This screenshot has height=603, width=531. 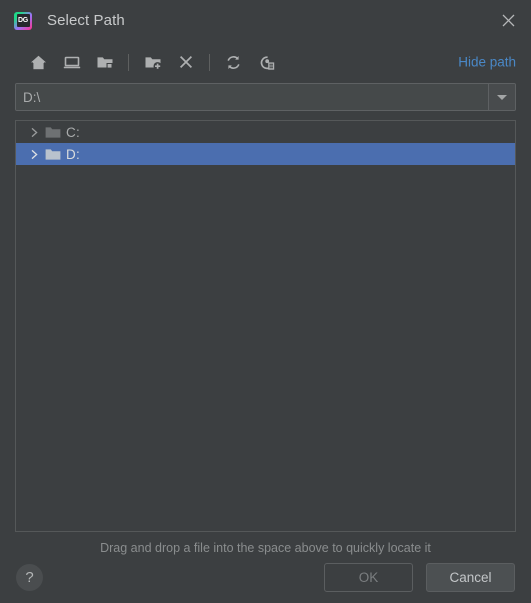 I want to click on path-dropdown-button, so click(x=501, y=97).